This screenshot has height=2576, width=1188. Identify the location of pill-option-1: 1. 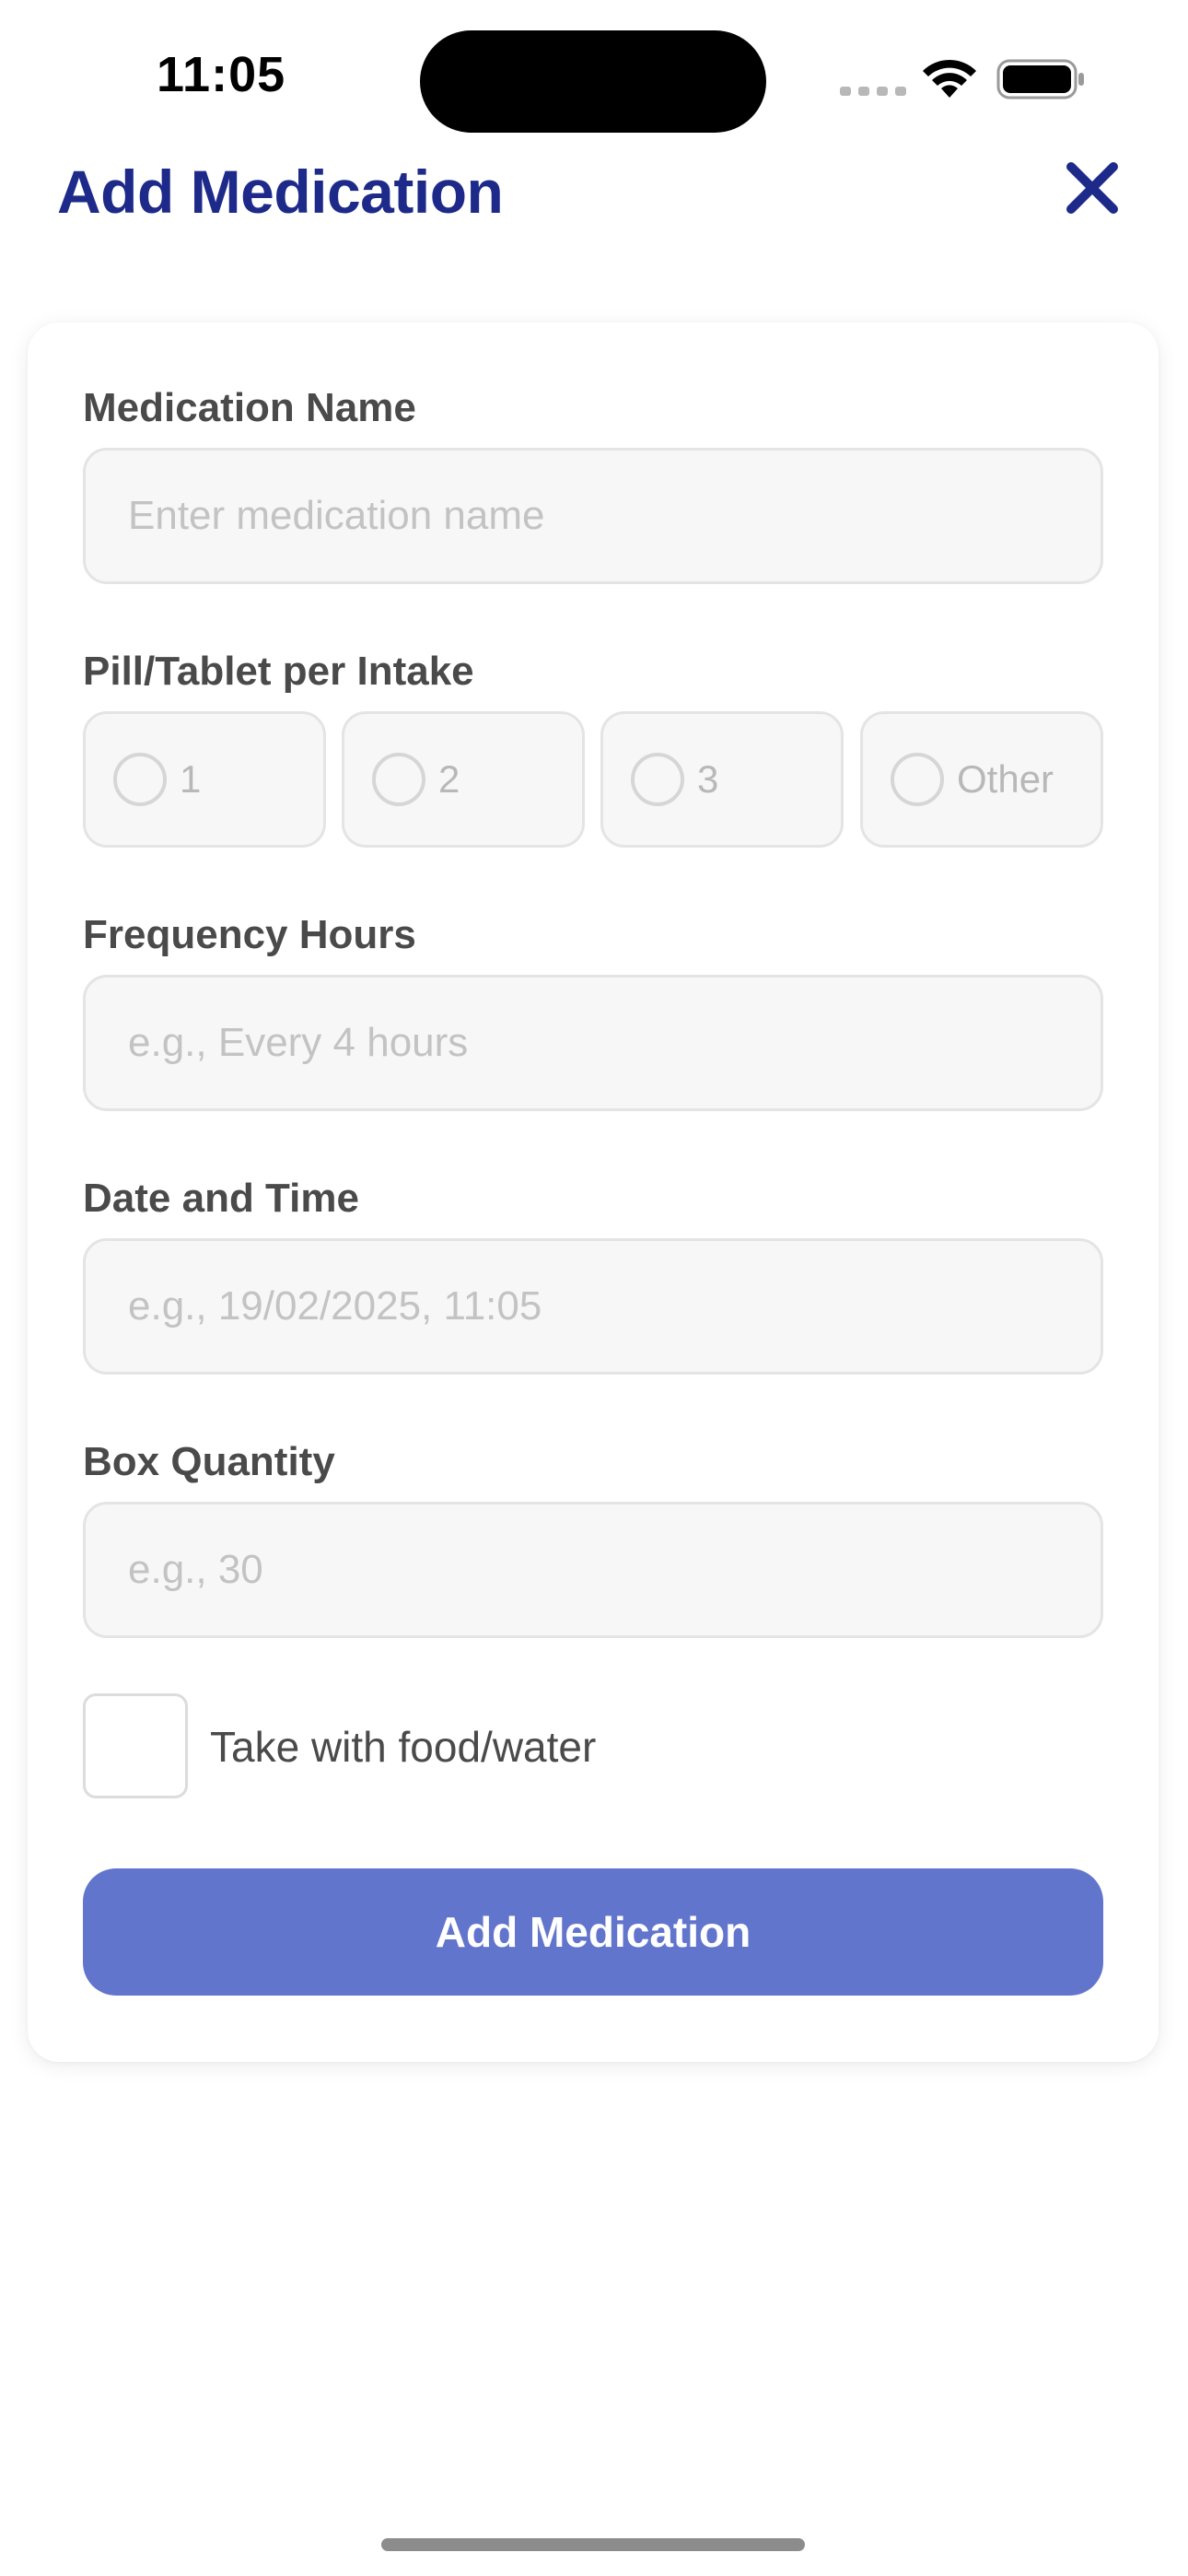
(204, 779).